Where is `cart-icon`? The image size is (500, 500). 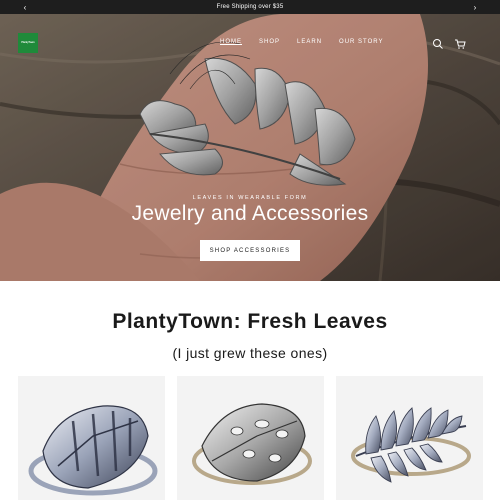 cart-icon is located at coordinates (460, 43).